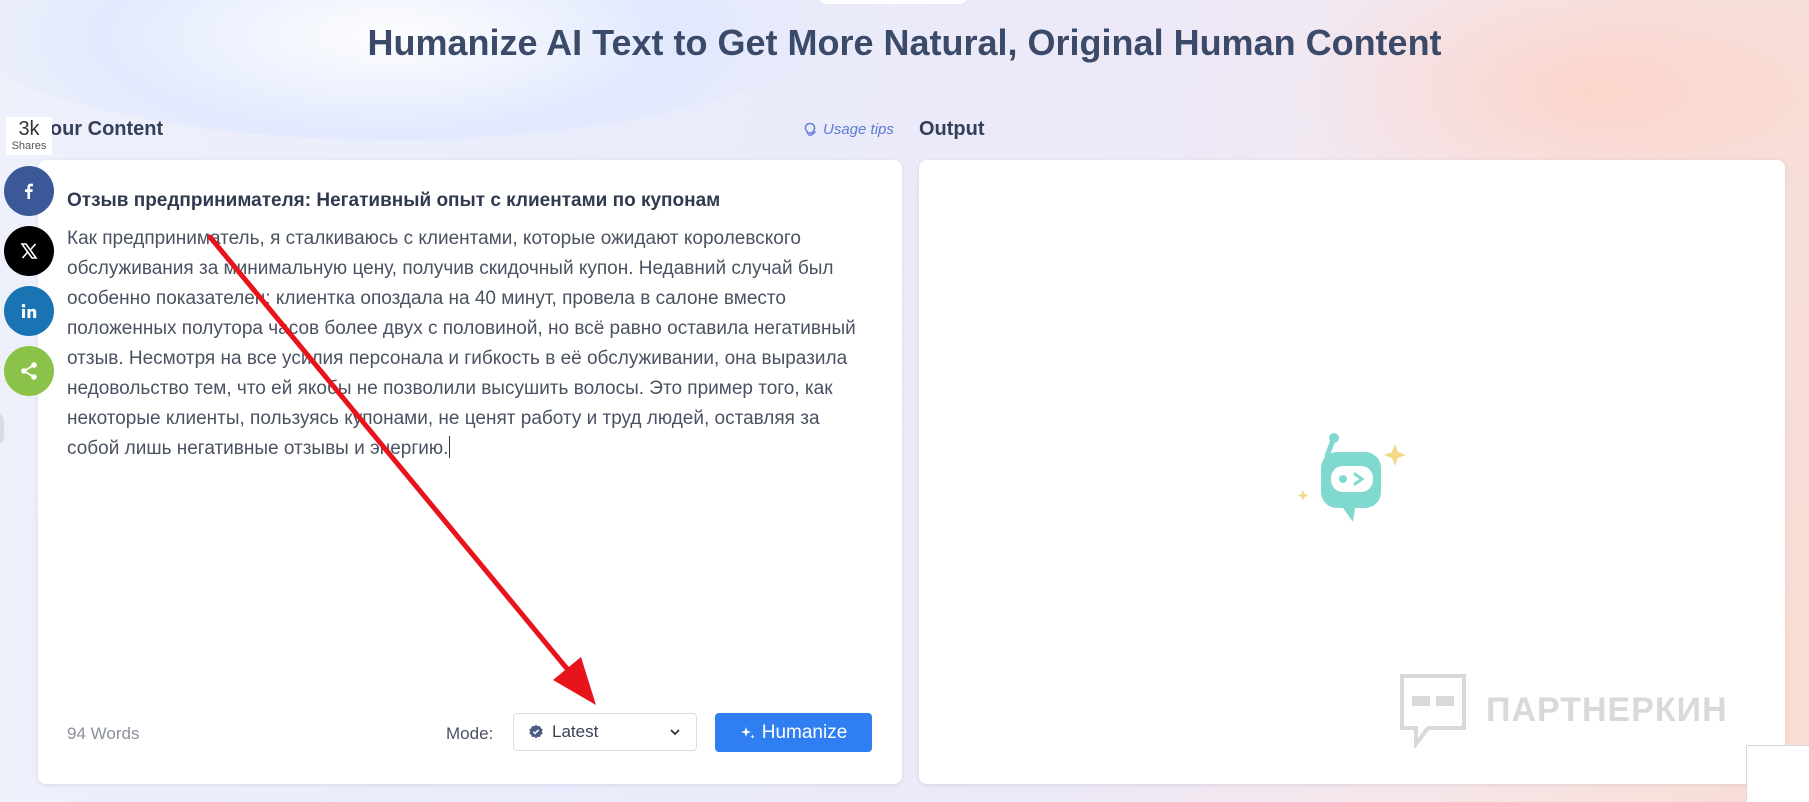 The height and width of the screenshot is (802, 1809). What do you see at coordinates (470, 733) in the screenshot?
I see `mode-label: Mode:` at bounding box center [470, 733].